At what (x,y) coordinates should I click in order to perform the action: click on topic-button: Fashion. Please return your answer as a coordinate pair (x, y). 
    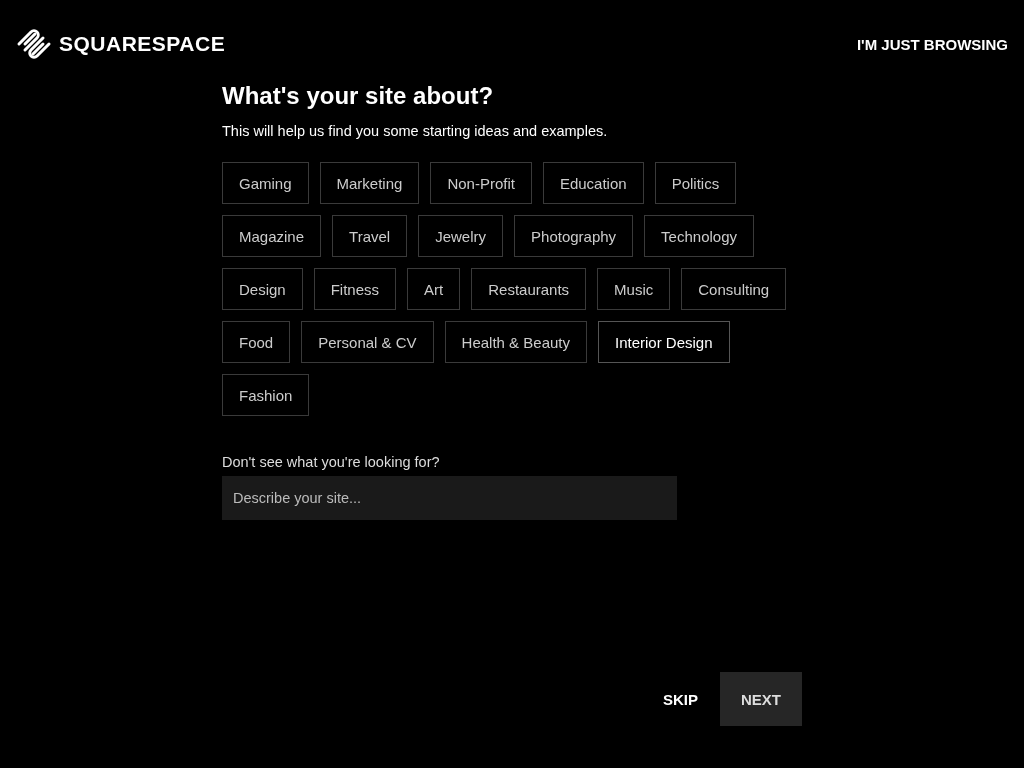
    Looking at the image, I should click on (266, 395).